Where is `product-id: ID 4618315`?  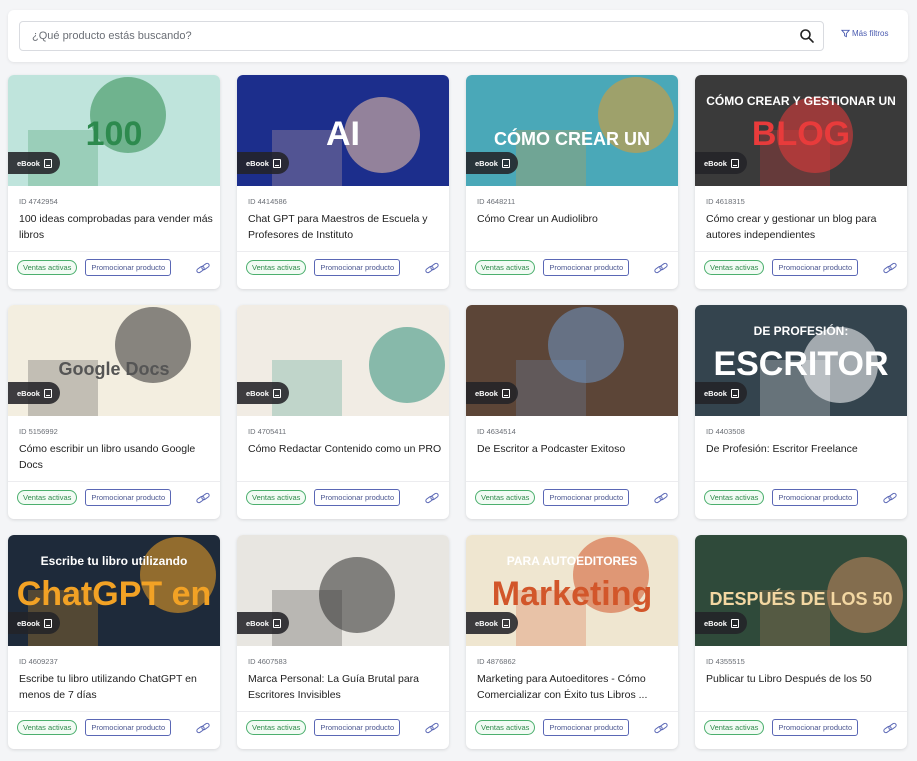
product-id: ID 4618315 is located at coordinates (725, 201).